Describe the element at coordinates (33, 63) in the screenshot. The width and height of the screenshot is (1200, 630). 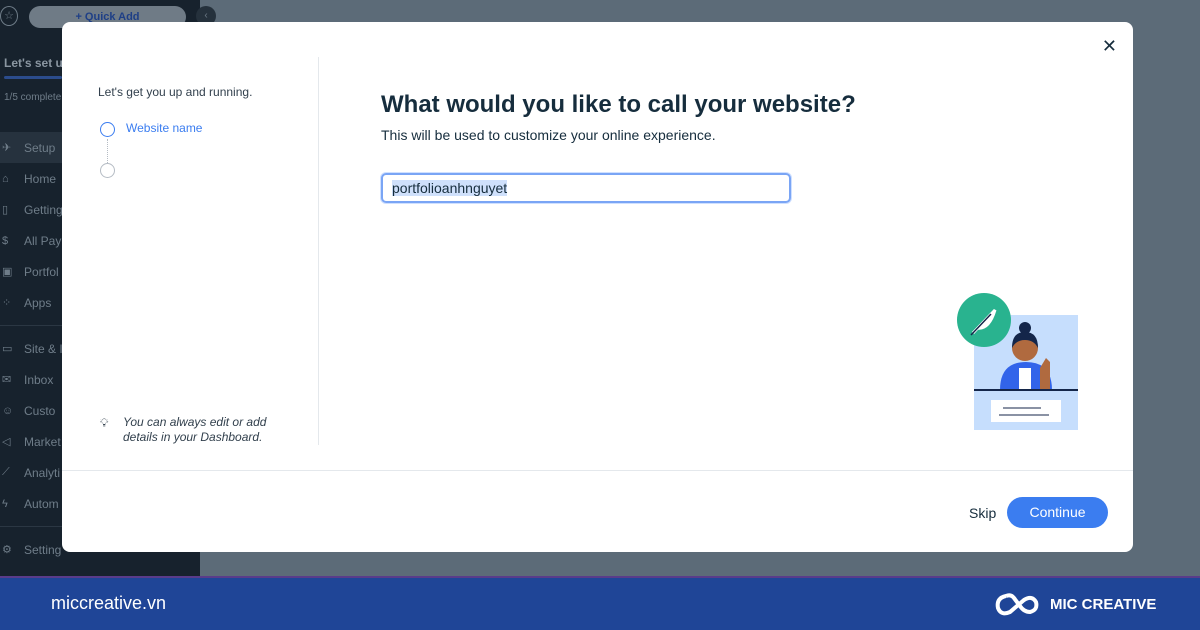
I see `setup-title: Let's set u` at that location.